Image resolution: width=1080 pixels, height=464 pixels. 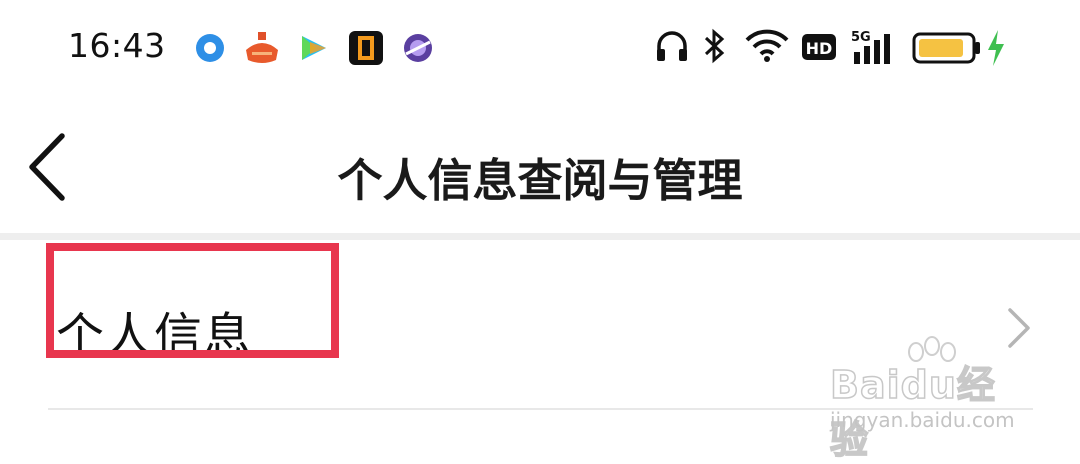 I want to click on blue-circle-app-icon, so click(x=210, y=48).